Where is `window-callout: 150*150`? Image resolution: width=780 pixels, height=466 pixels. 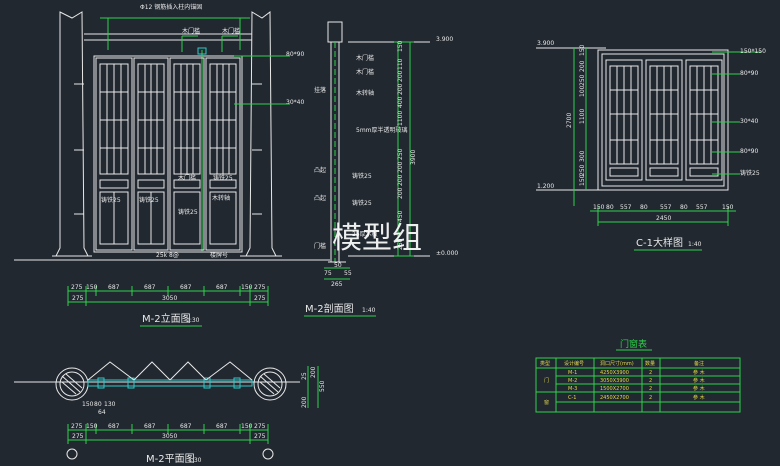
window-callout: 150*150 is located at coordinates (753, 51).